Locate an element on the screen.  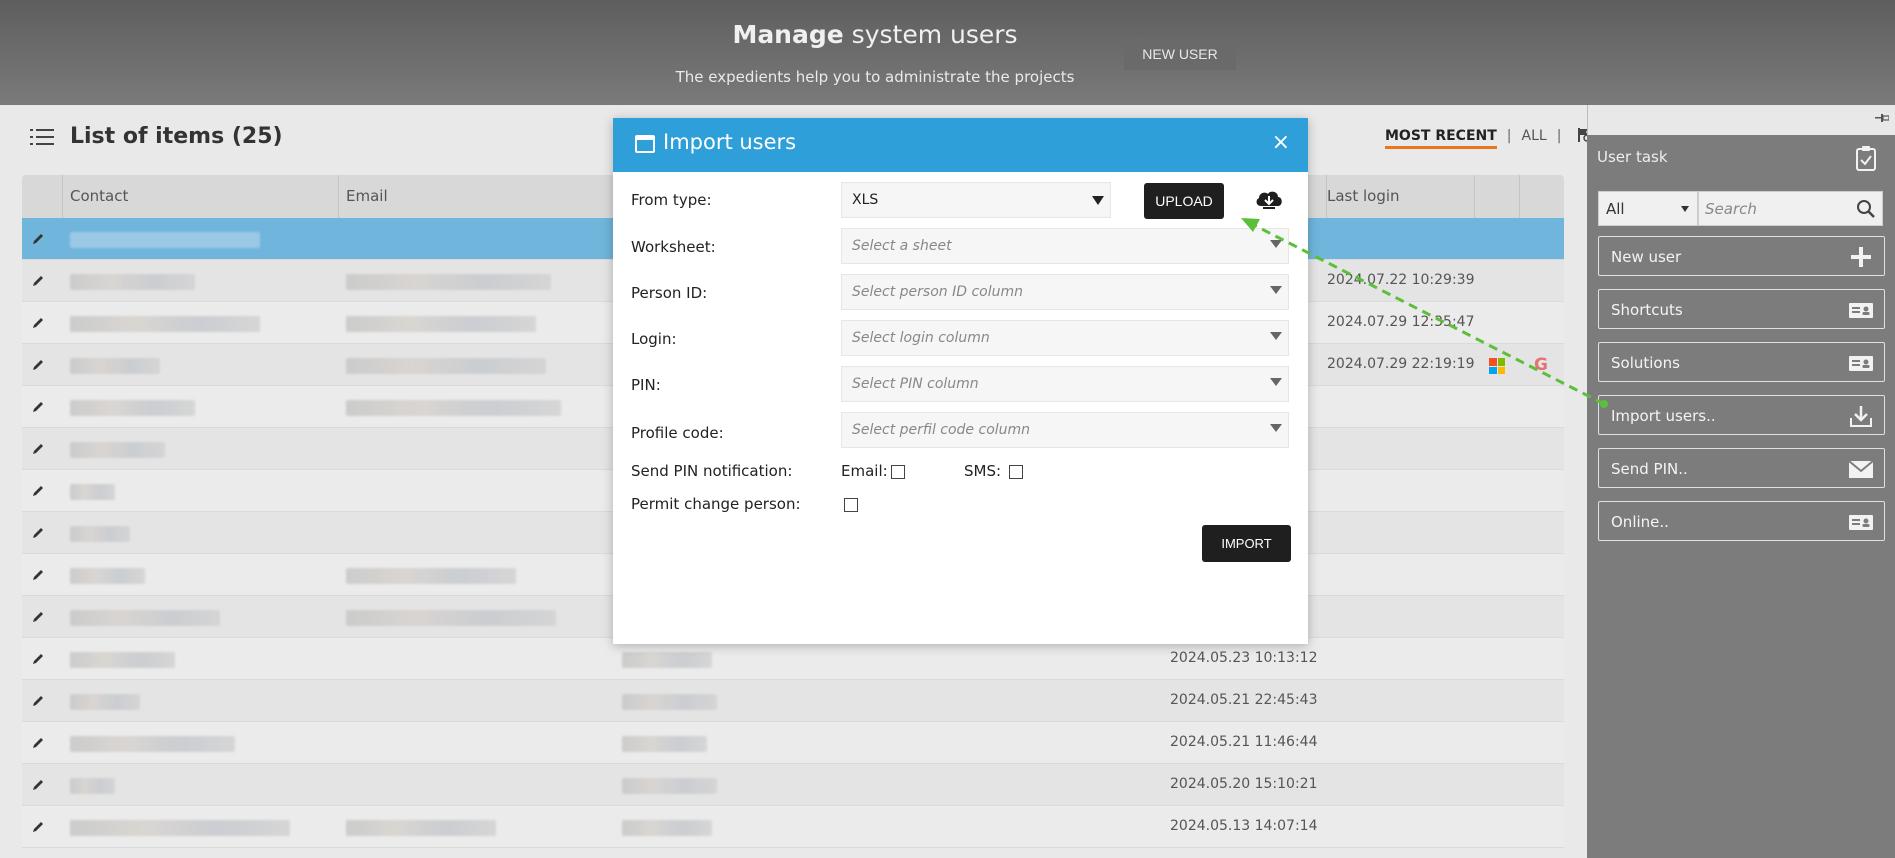
upload-button: UPLOAD is located at coordinates (1184, 201).